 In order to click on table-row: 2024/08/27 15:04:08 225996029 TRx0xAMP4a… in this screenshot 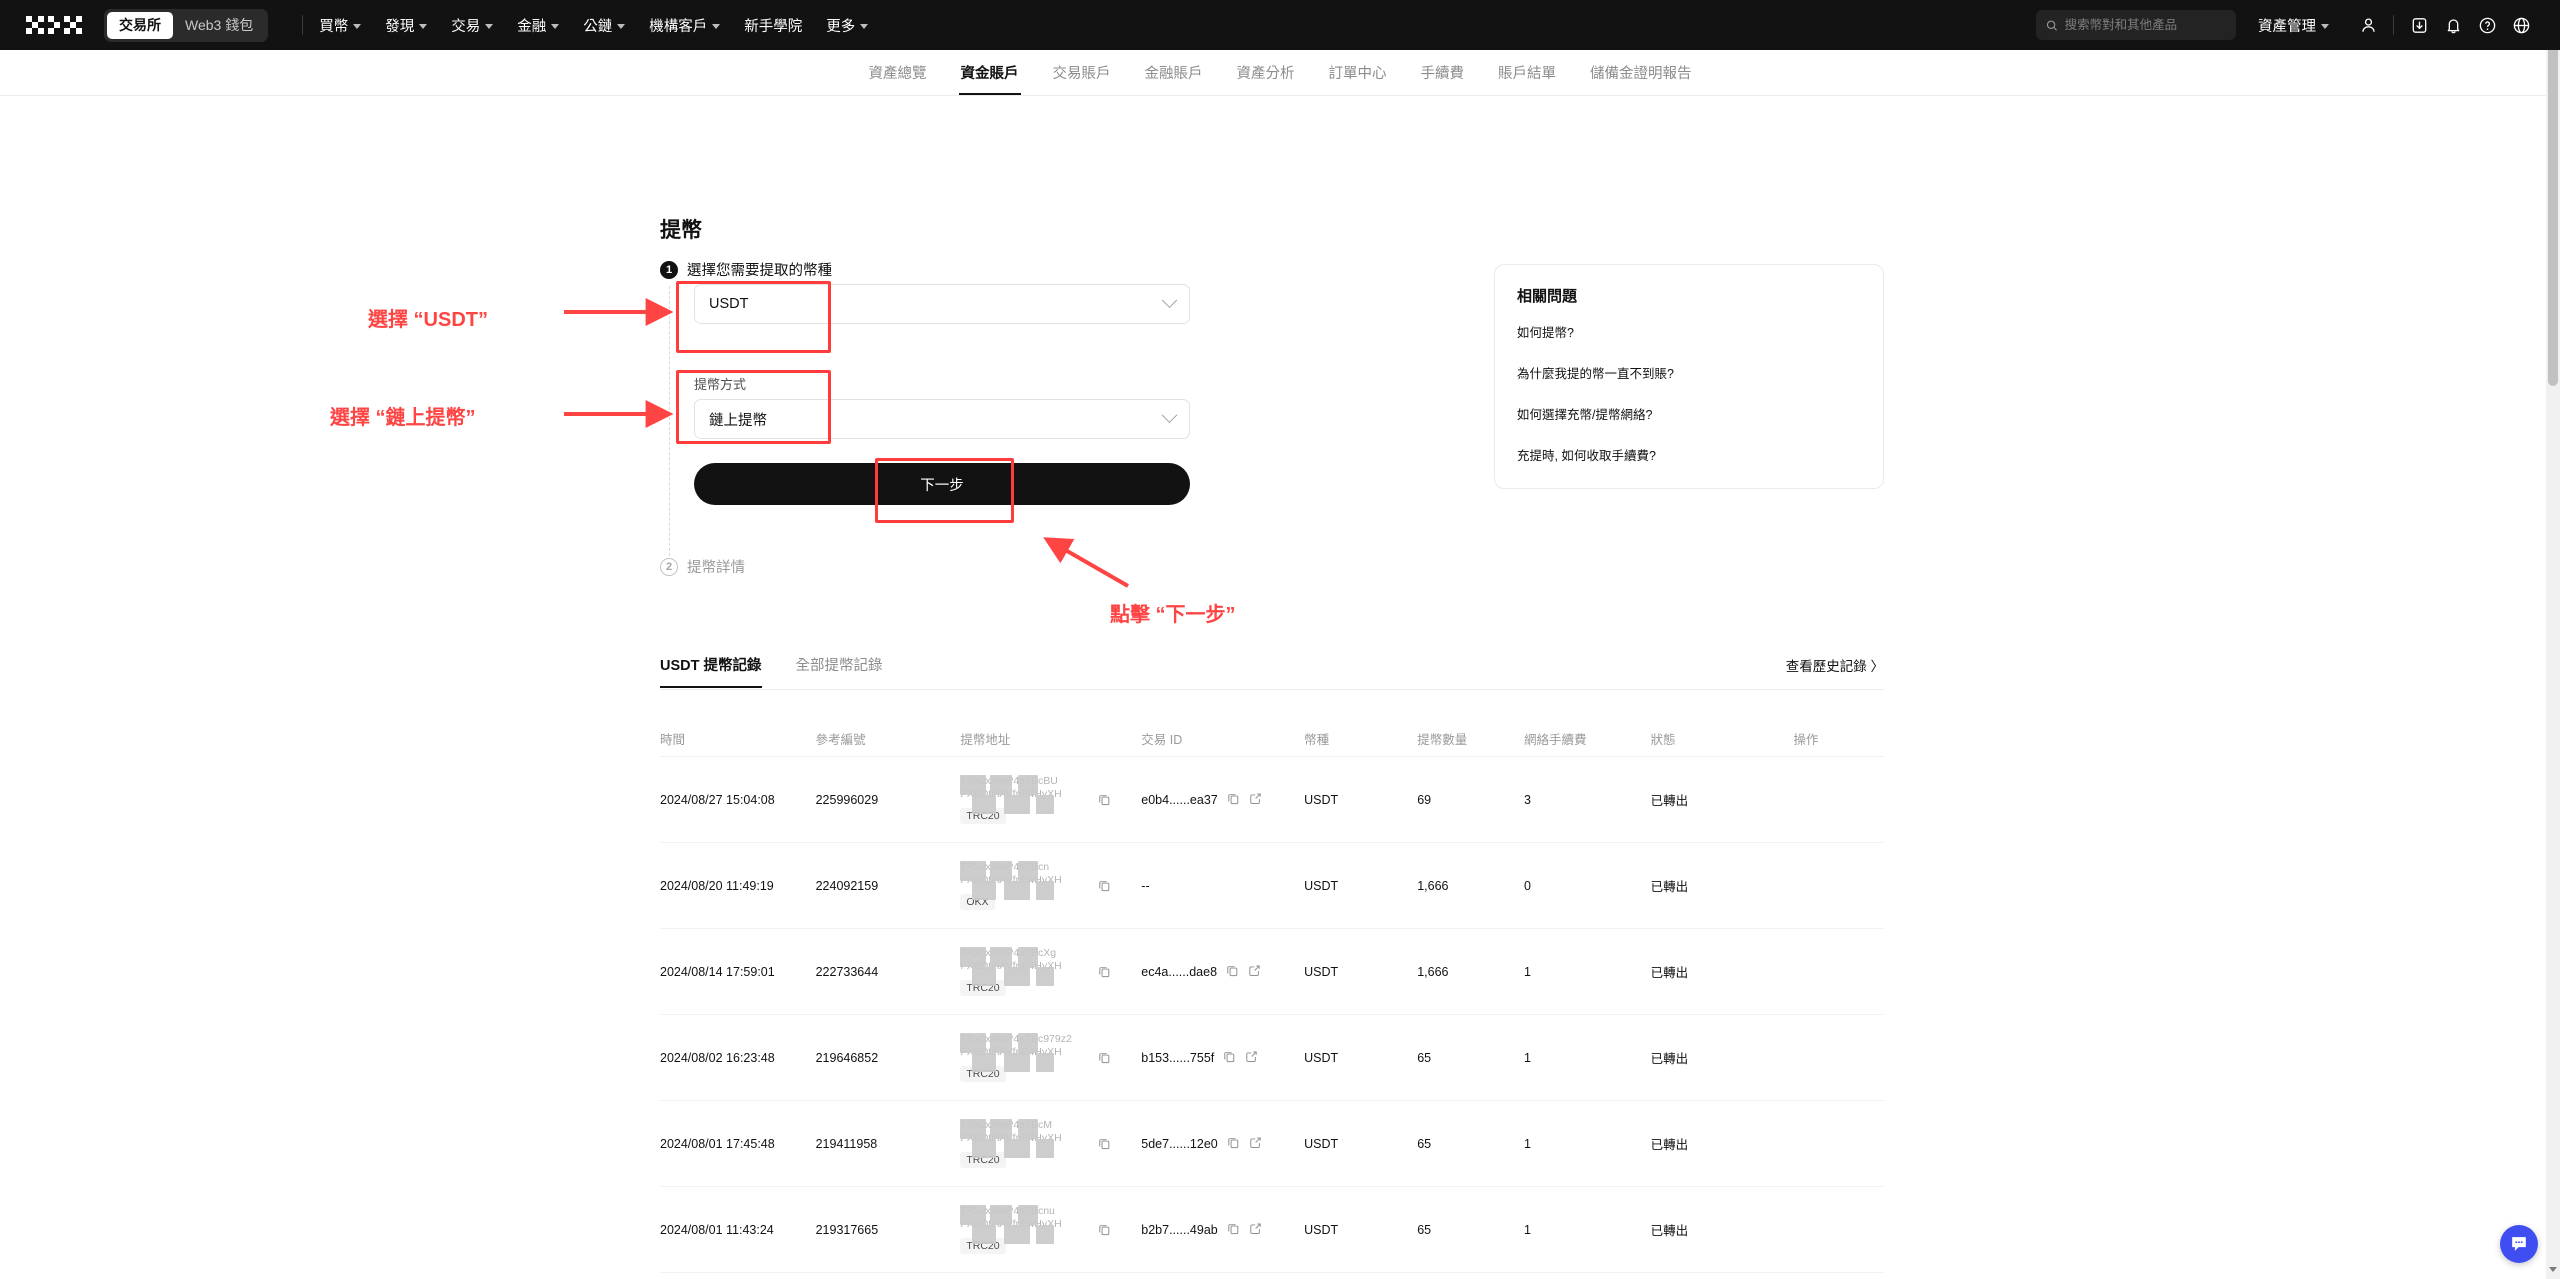, I will do `click(1272, 800)`.